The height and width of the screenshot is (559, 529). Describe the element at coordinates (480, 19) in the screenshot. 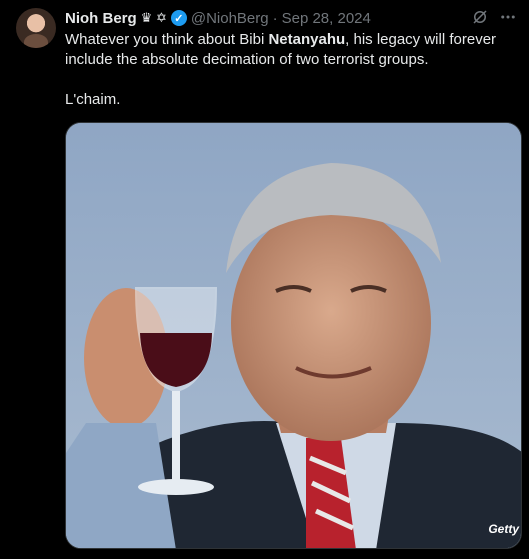

I see `grok-icon` at that location.